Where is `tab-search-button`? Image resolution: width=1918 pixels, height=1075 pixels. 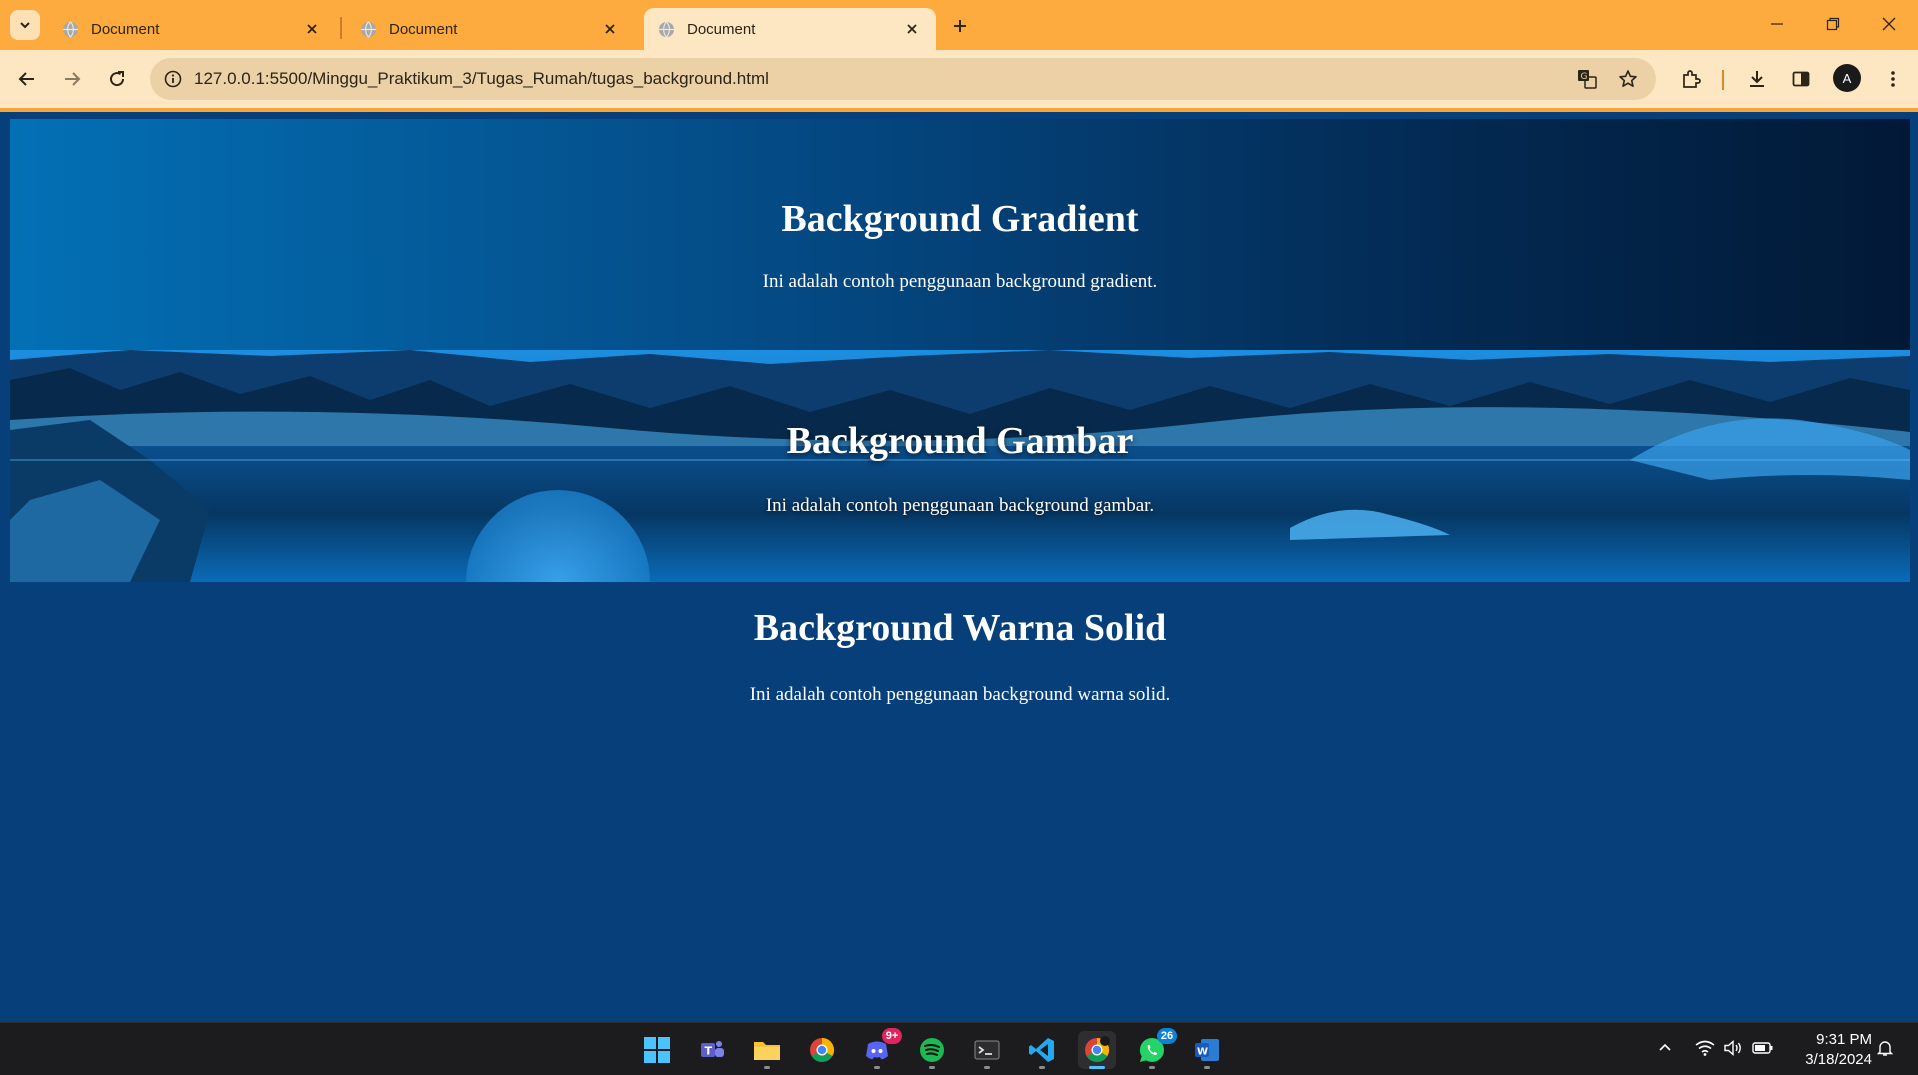
tab-search-button is located at coordinates (25, 25).